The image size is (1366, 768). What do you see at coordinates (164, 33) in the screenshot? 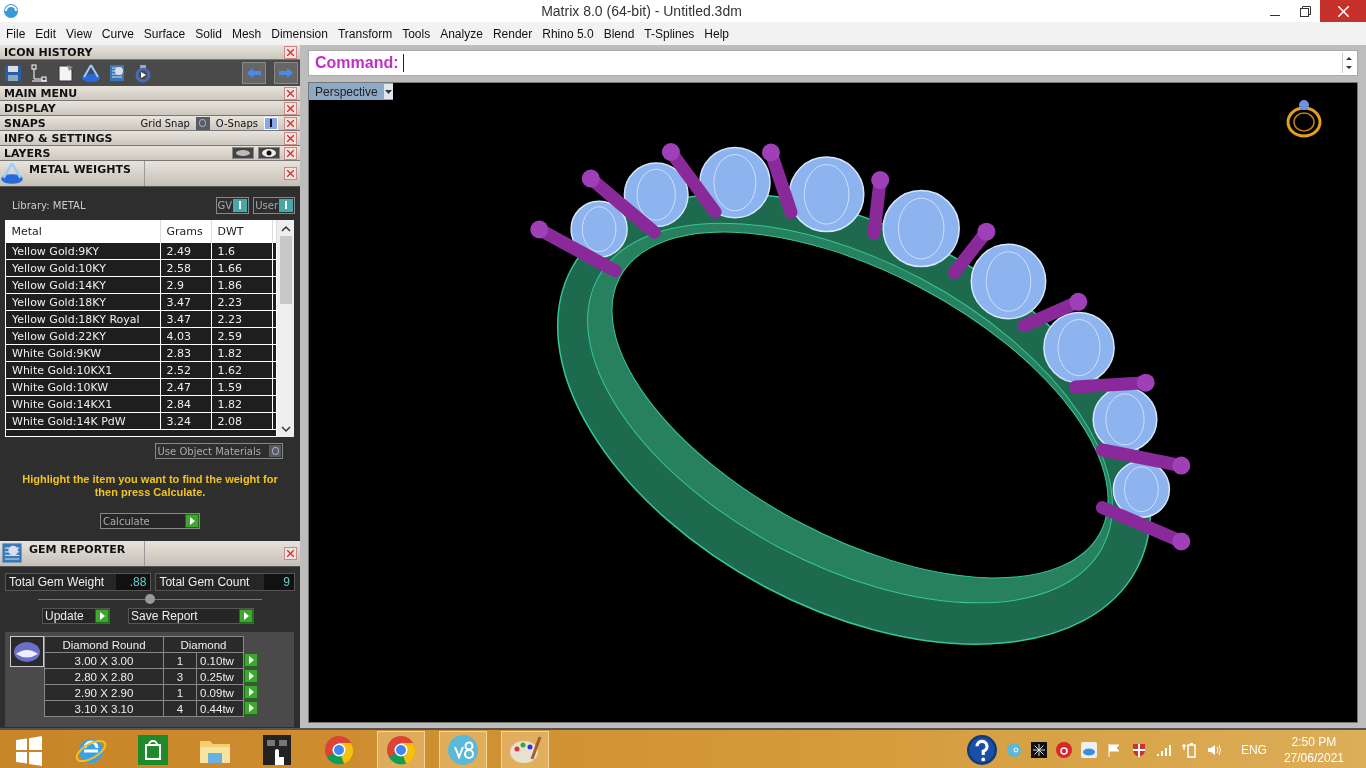
I see `menu-item: Surface` at bounding box center [164, 33].